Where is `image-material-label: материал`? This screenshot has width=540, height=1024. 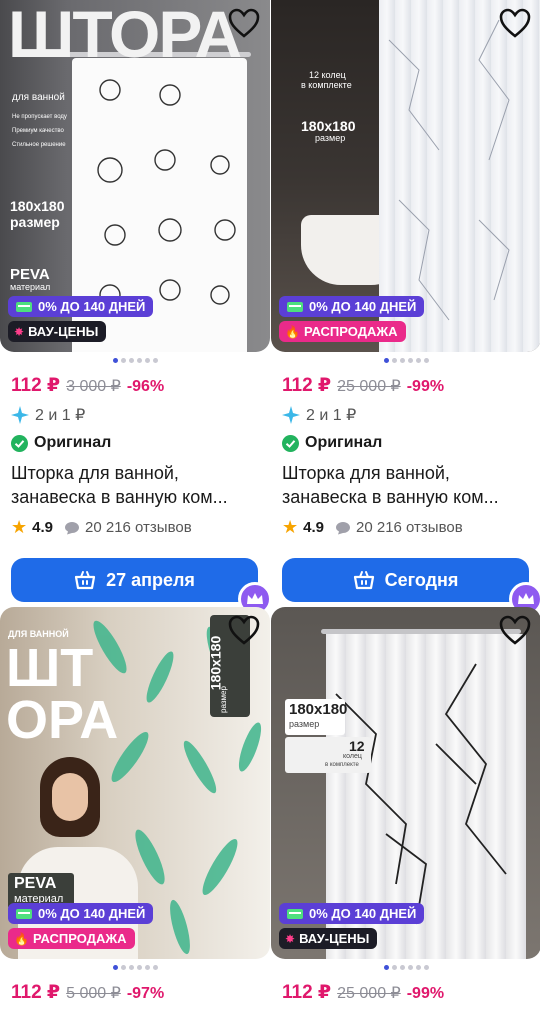
image-material-label: материал is located at coordinates (30, 287).